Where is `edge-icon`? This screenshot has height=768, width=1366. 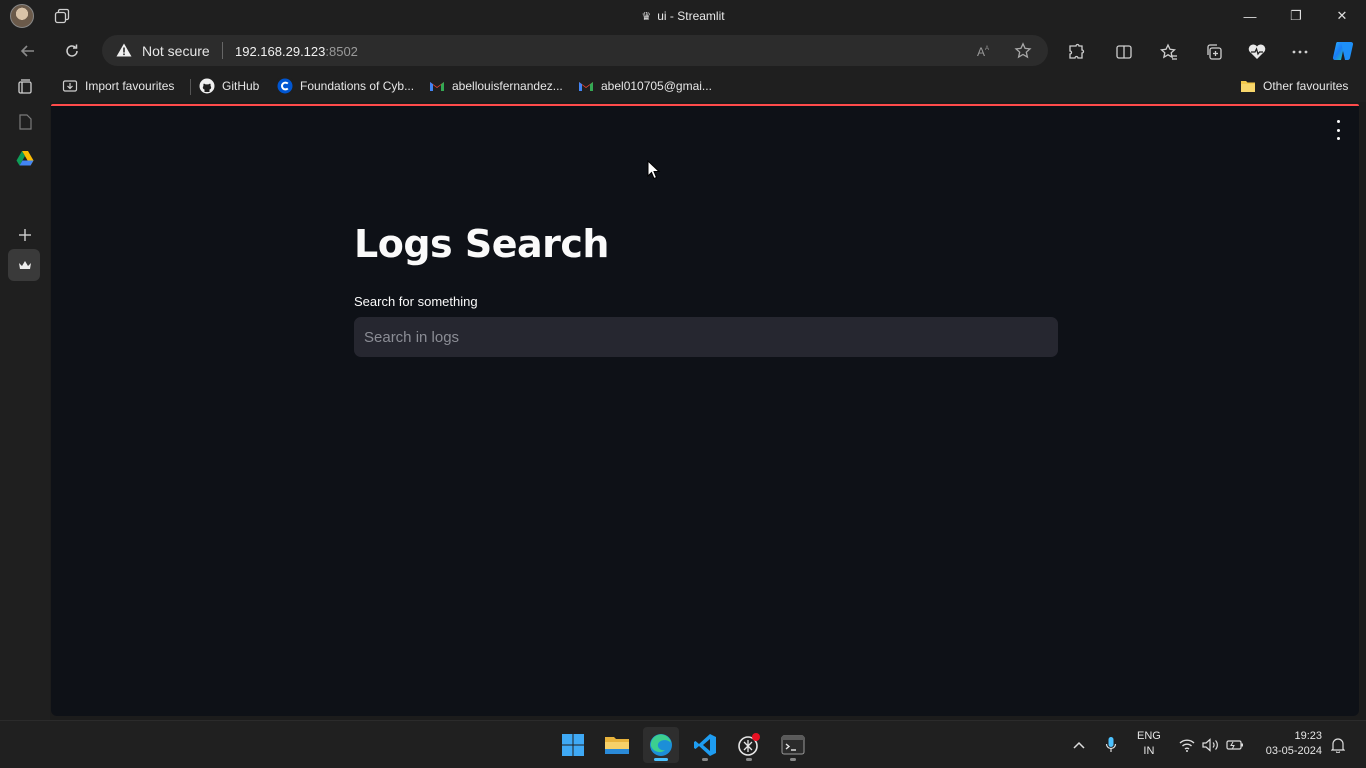 edge-icon is located at coordinates (661, 745).